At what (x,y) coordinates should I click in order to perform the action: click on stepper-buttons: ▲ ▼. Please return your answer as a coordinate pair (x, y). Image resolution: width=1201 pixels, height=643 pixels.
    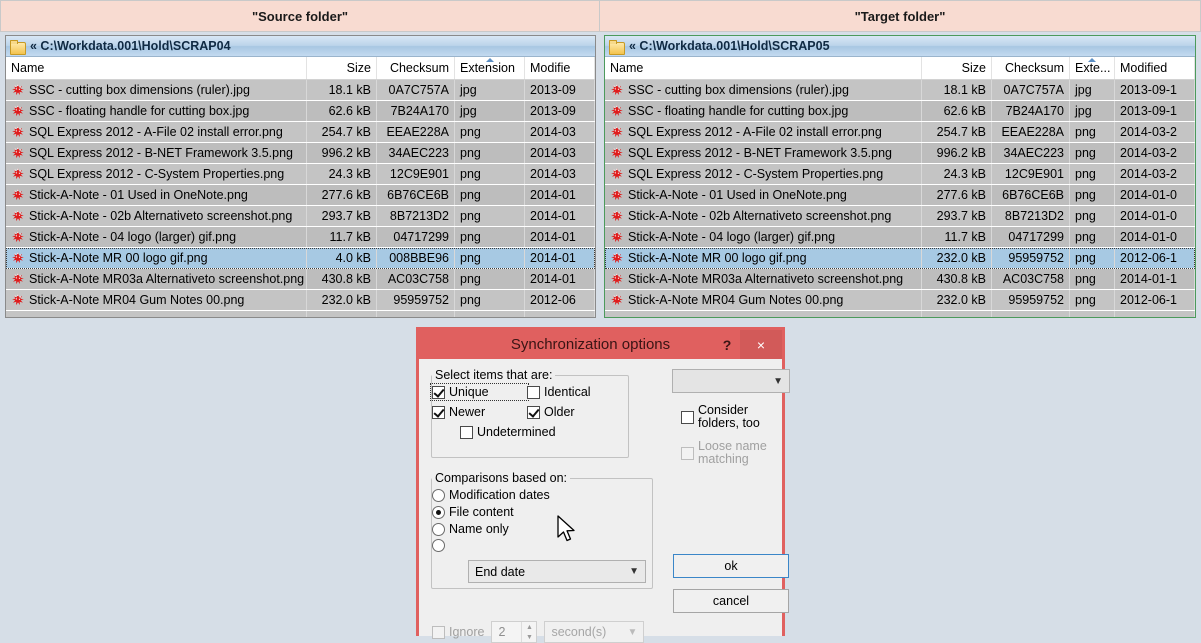
    Looking at the image, I should click on (528, 632).